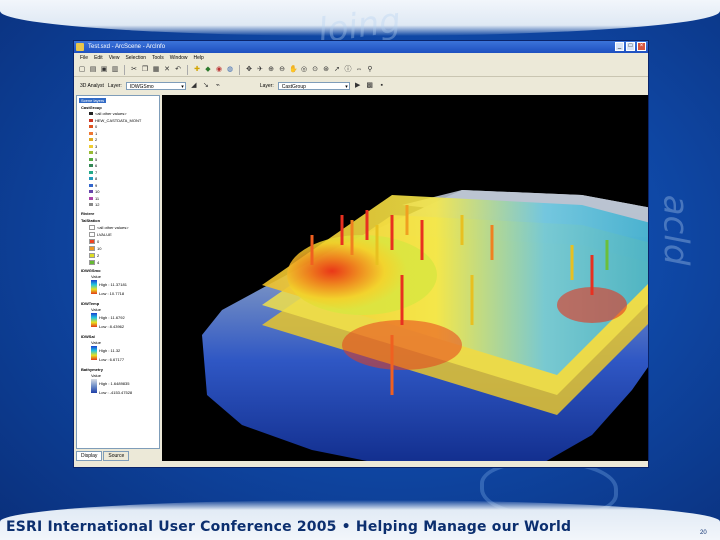 This screenshot has width=720, height=540. What do you see at coordinates (90, 303) in the screenshot?
I see `toc-layer-idwtemp: IDWTemp` at bounding box center [90, 303].